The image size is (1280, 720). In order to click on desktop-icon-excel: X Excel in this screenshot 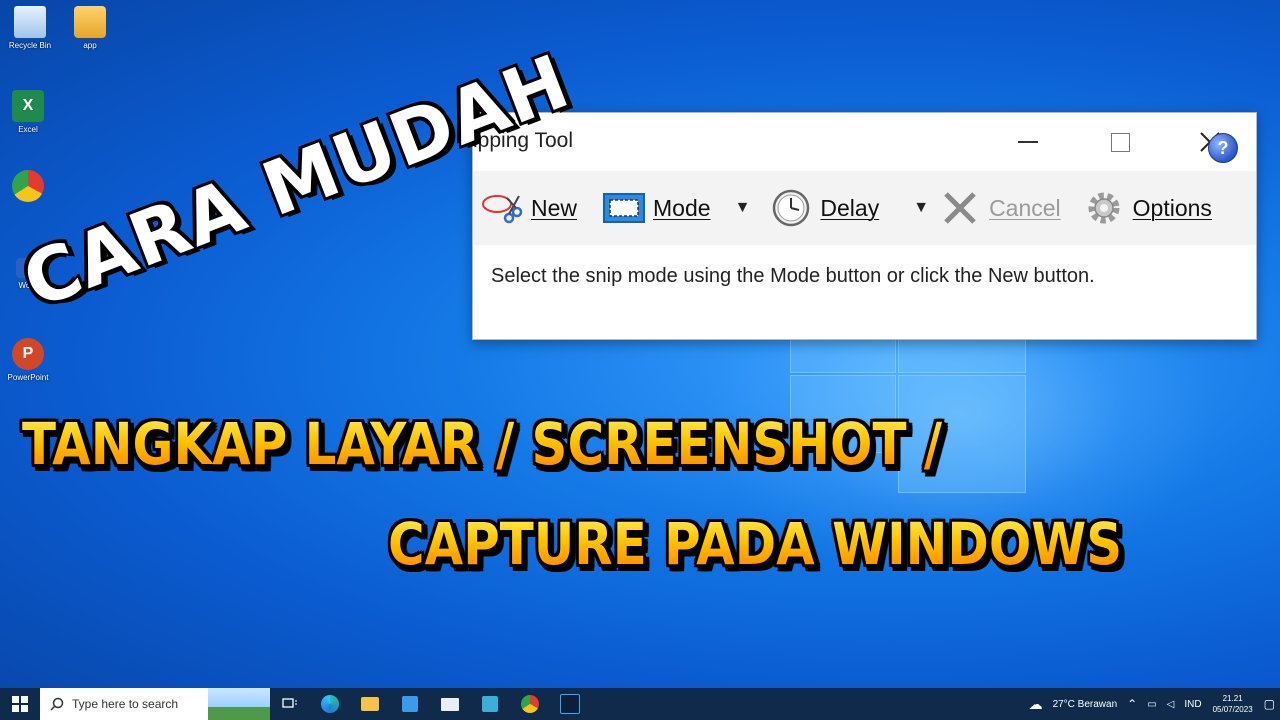, I will do `click(28, 112)`.